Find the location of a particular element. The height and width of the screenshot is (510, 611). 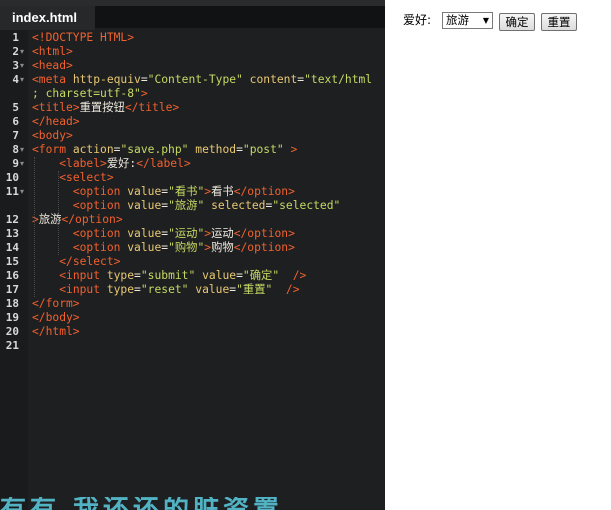

code-token: content is located at coordinates (273, 79).